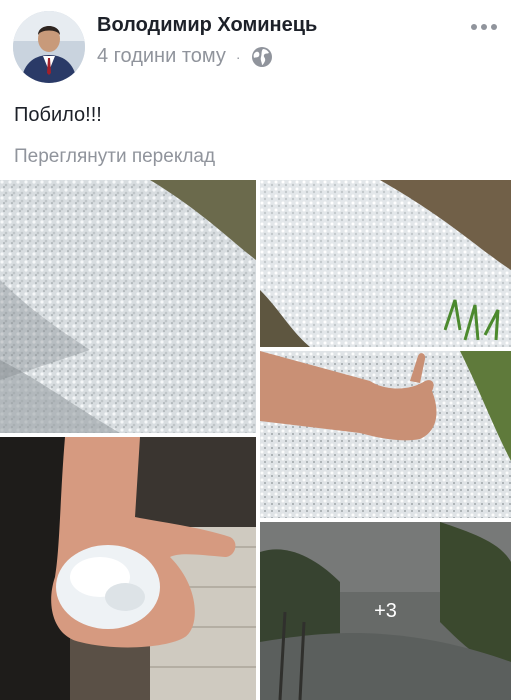  Describe the element at coordinates (385, 434) in the screenshot. I see `hand-over-hail-photo` at that location.